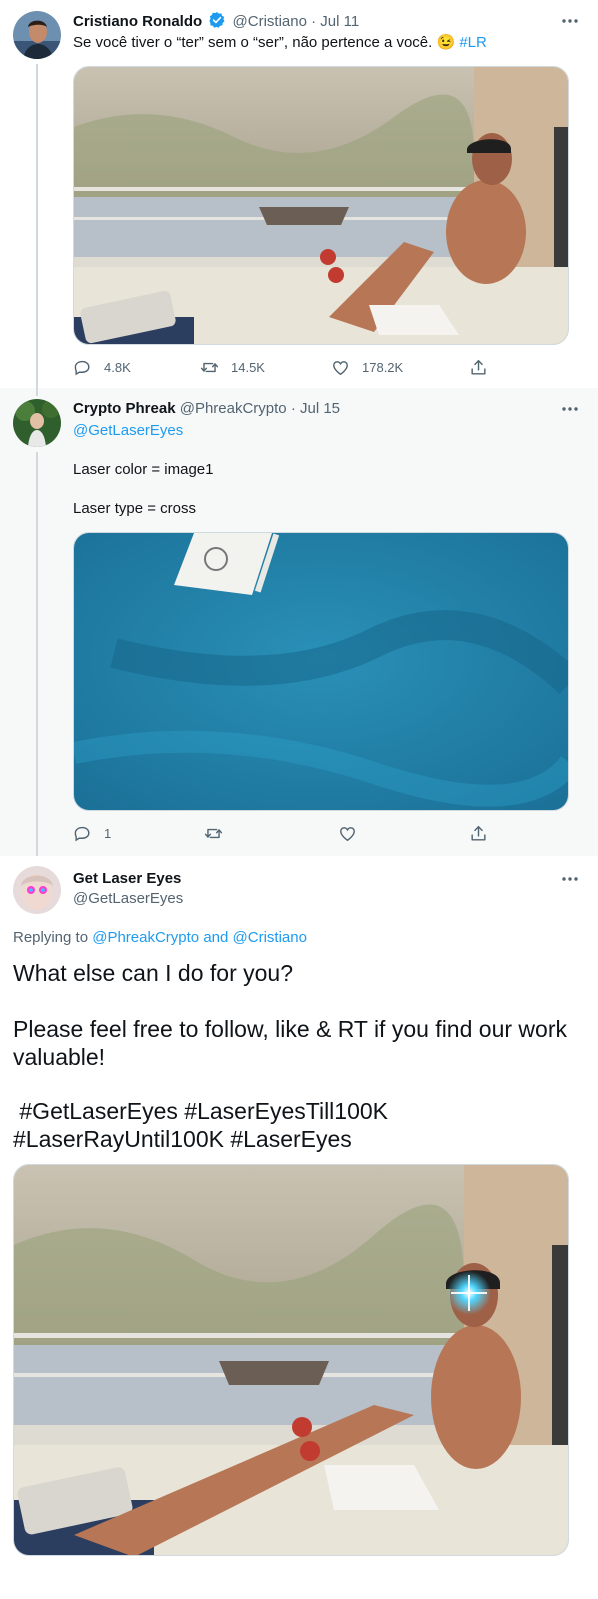 Image resolution: width=598 pixels, height=1599 pixels. I want to click on retweet-button, so click(213, 833).